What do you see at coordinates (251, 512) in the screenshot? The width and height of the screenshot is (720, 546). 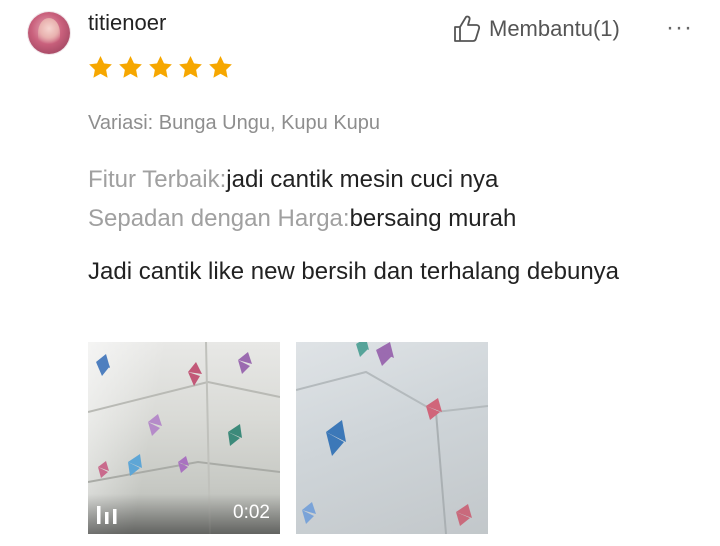 I see `video-duration: 0:02` at bounding box center [251, 512].